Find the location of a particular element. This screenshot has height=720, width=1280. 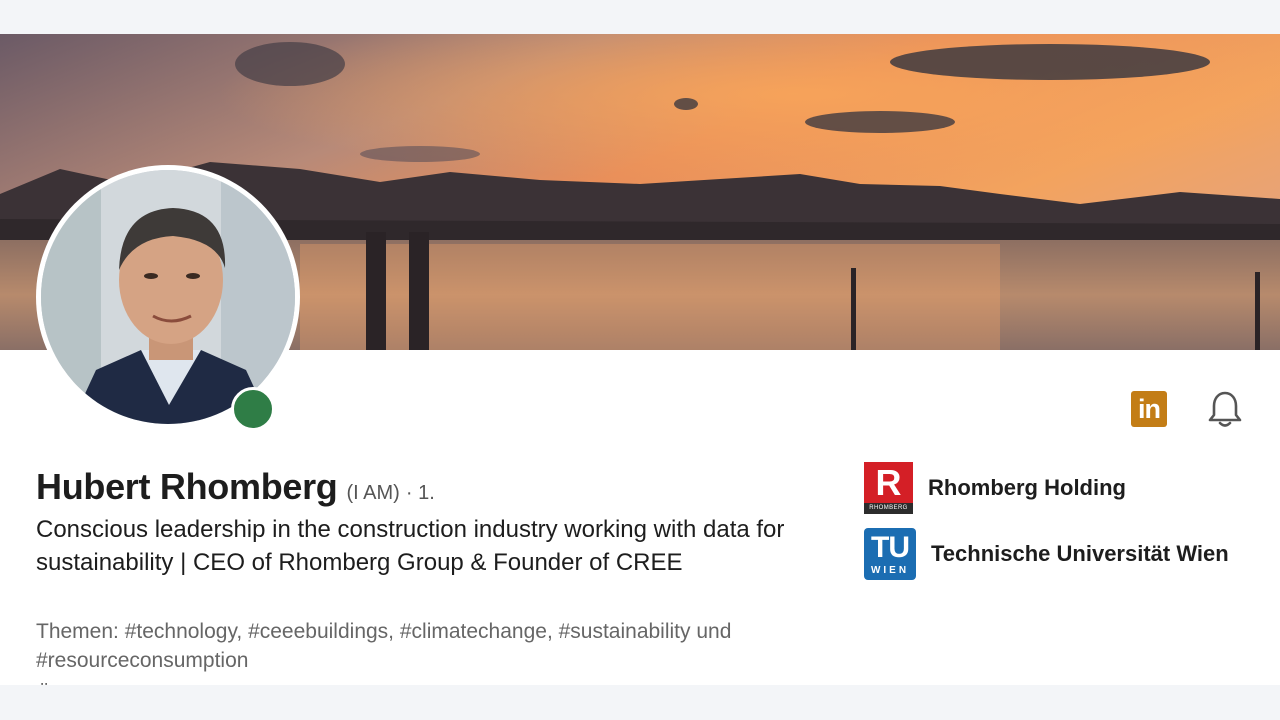

rhomberg-logo-letter: R is located at coordinates (888, 482).